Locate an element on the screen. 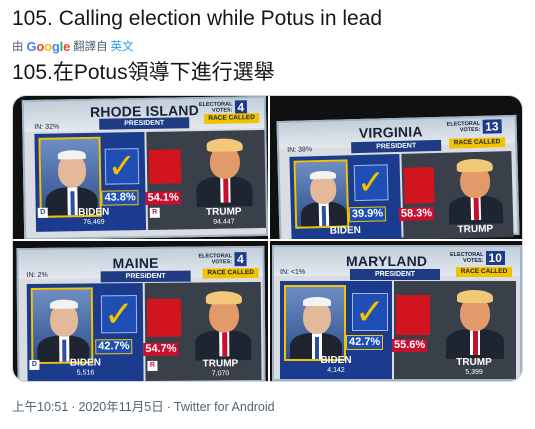  electoral-votes: 4 is located at coordinates (240, 259).